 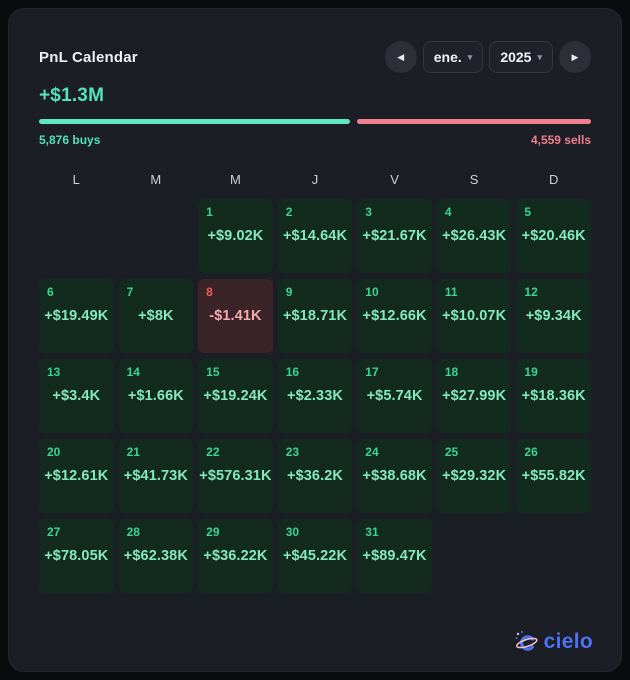 I want to click on day-pnl-value: +$14.64K, so click(x=315, y=236).